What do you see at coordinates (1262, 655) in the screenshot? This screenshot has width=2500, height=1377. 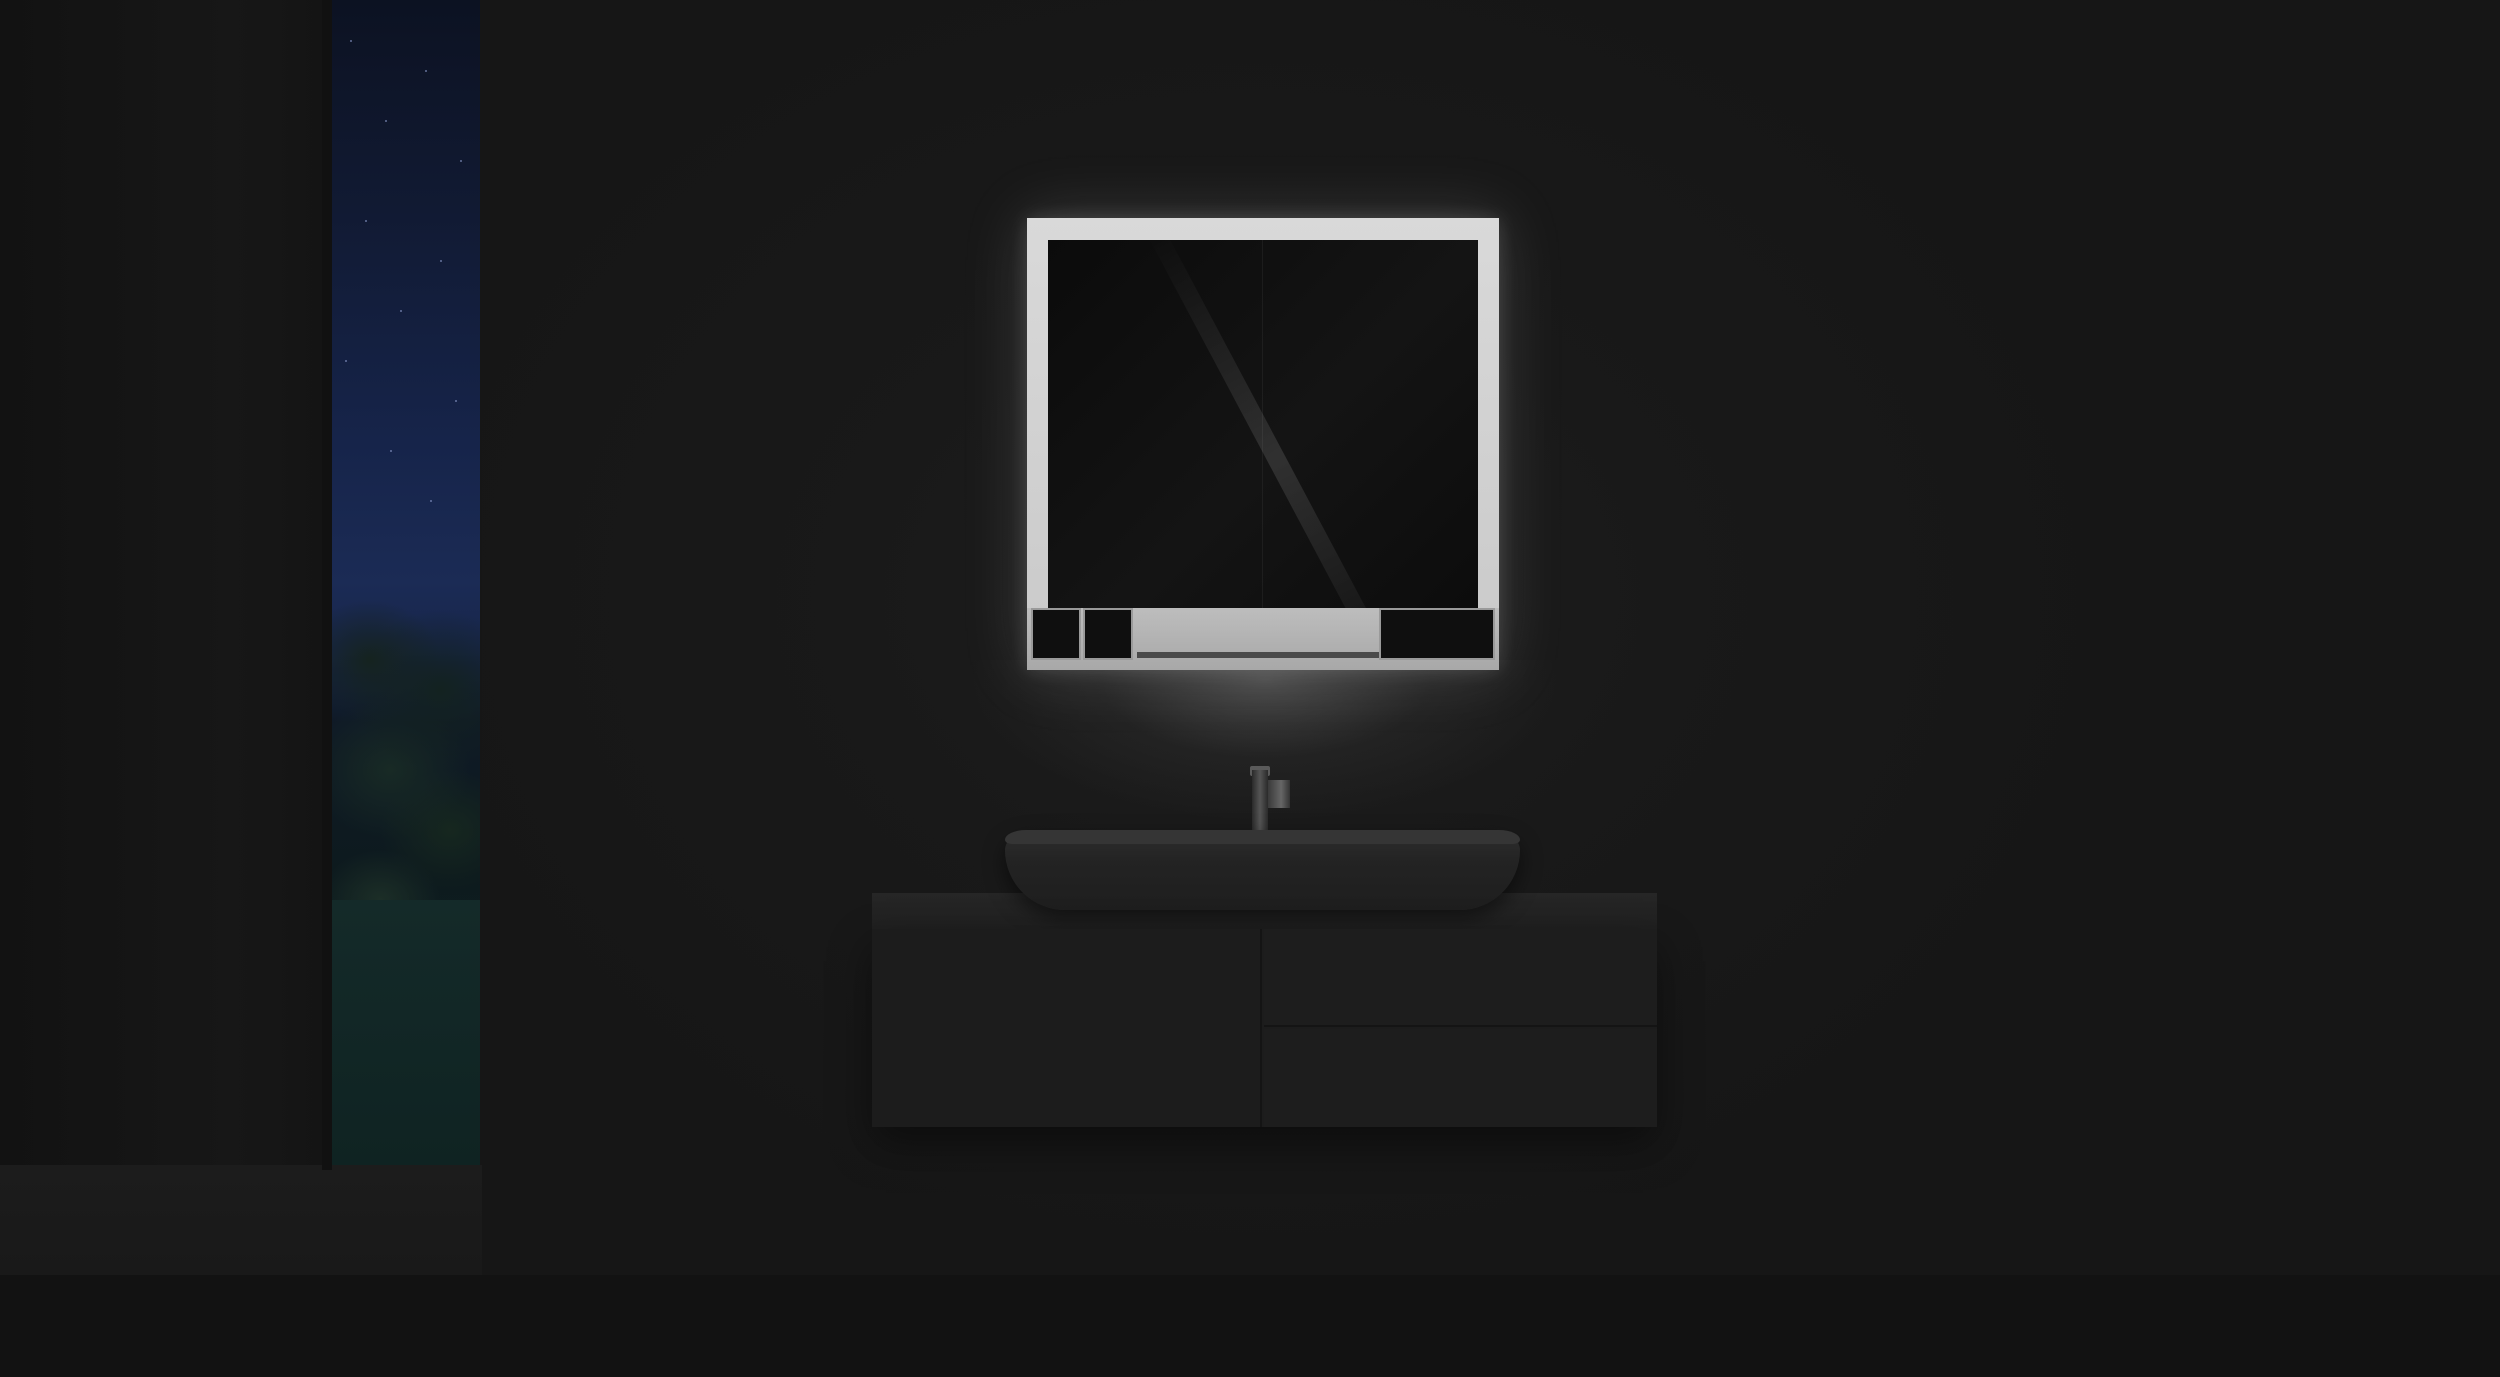 I see `shelf-rail` at bounding box center [1262, 655].